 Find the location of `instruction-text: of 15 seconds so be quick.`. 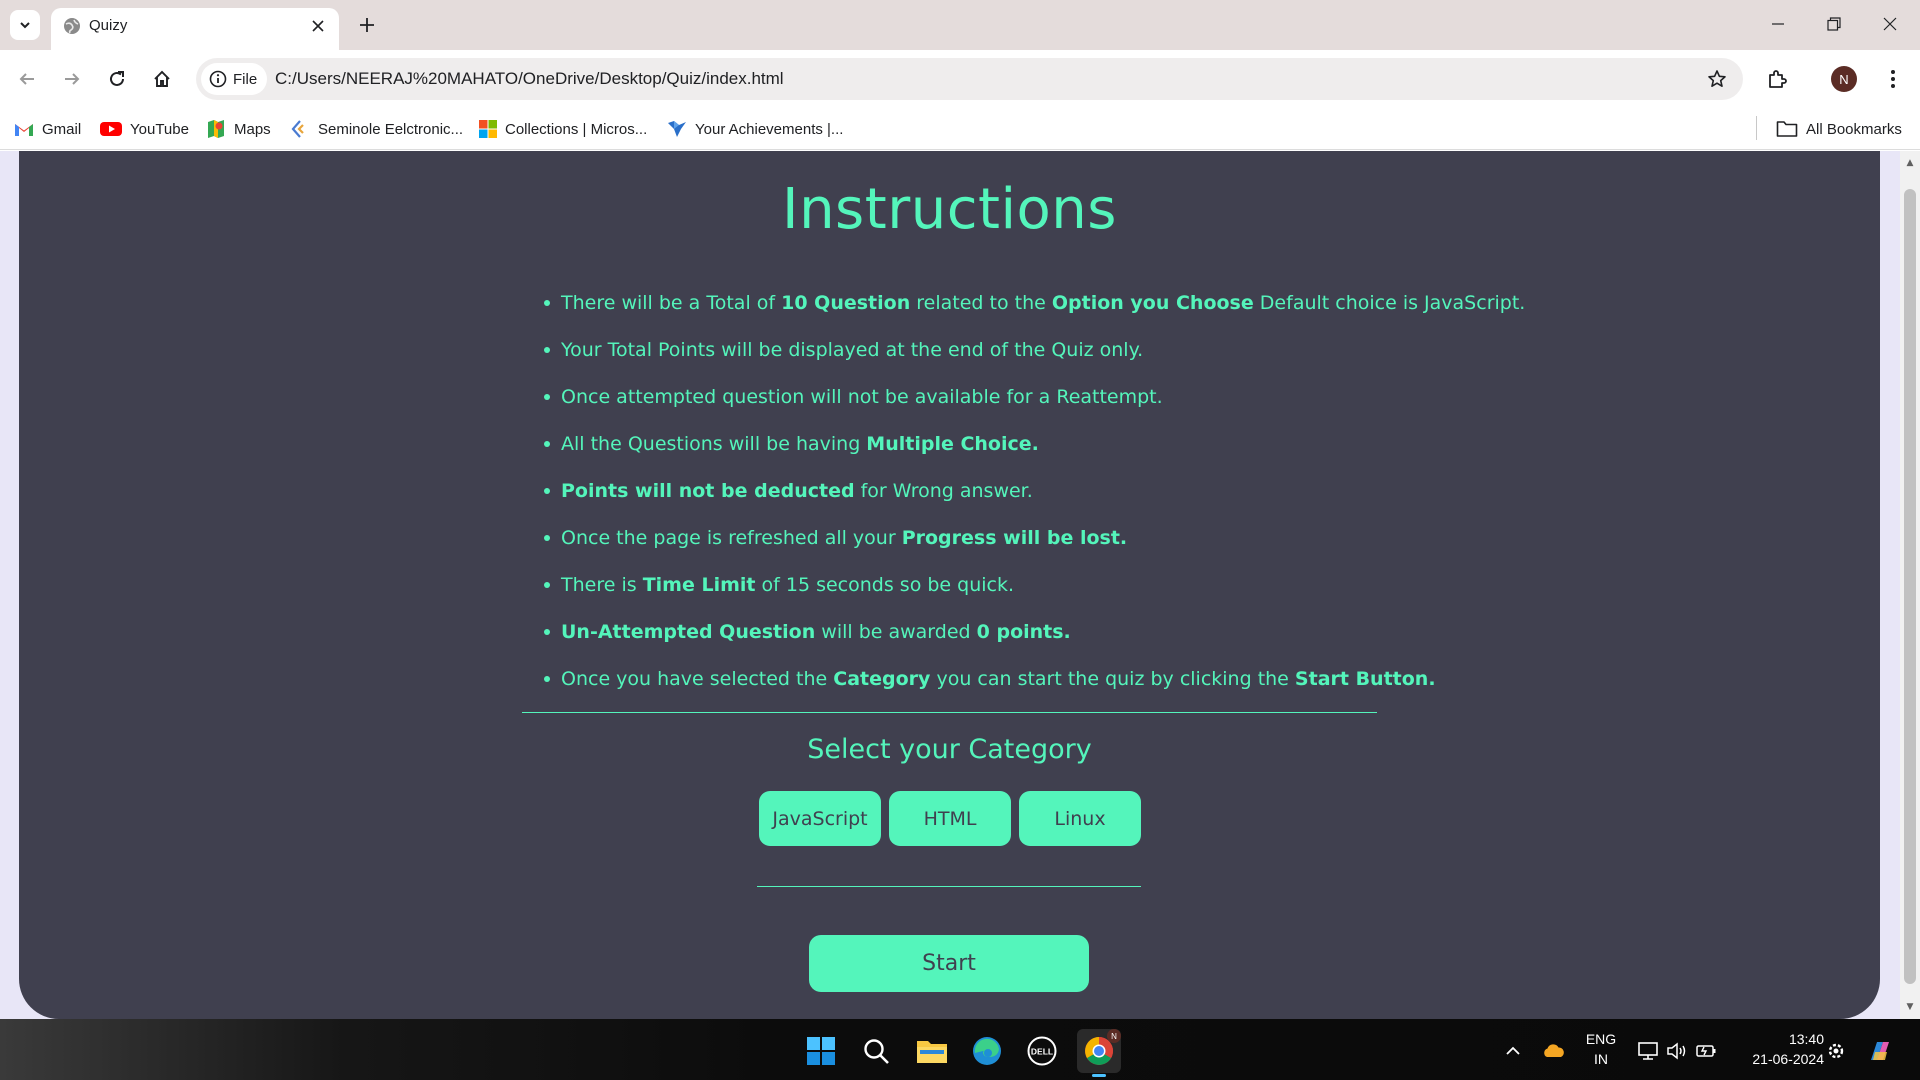

instruction-text: of 15 seconds so be quick. is located at coordinates (885, 585).